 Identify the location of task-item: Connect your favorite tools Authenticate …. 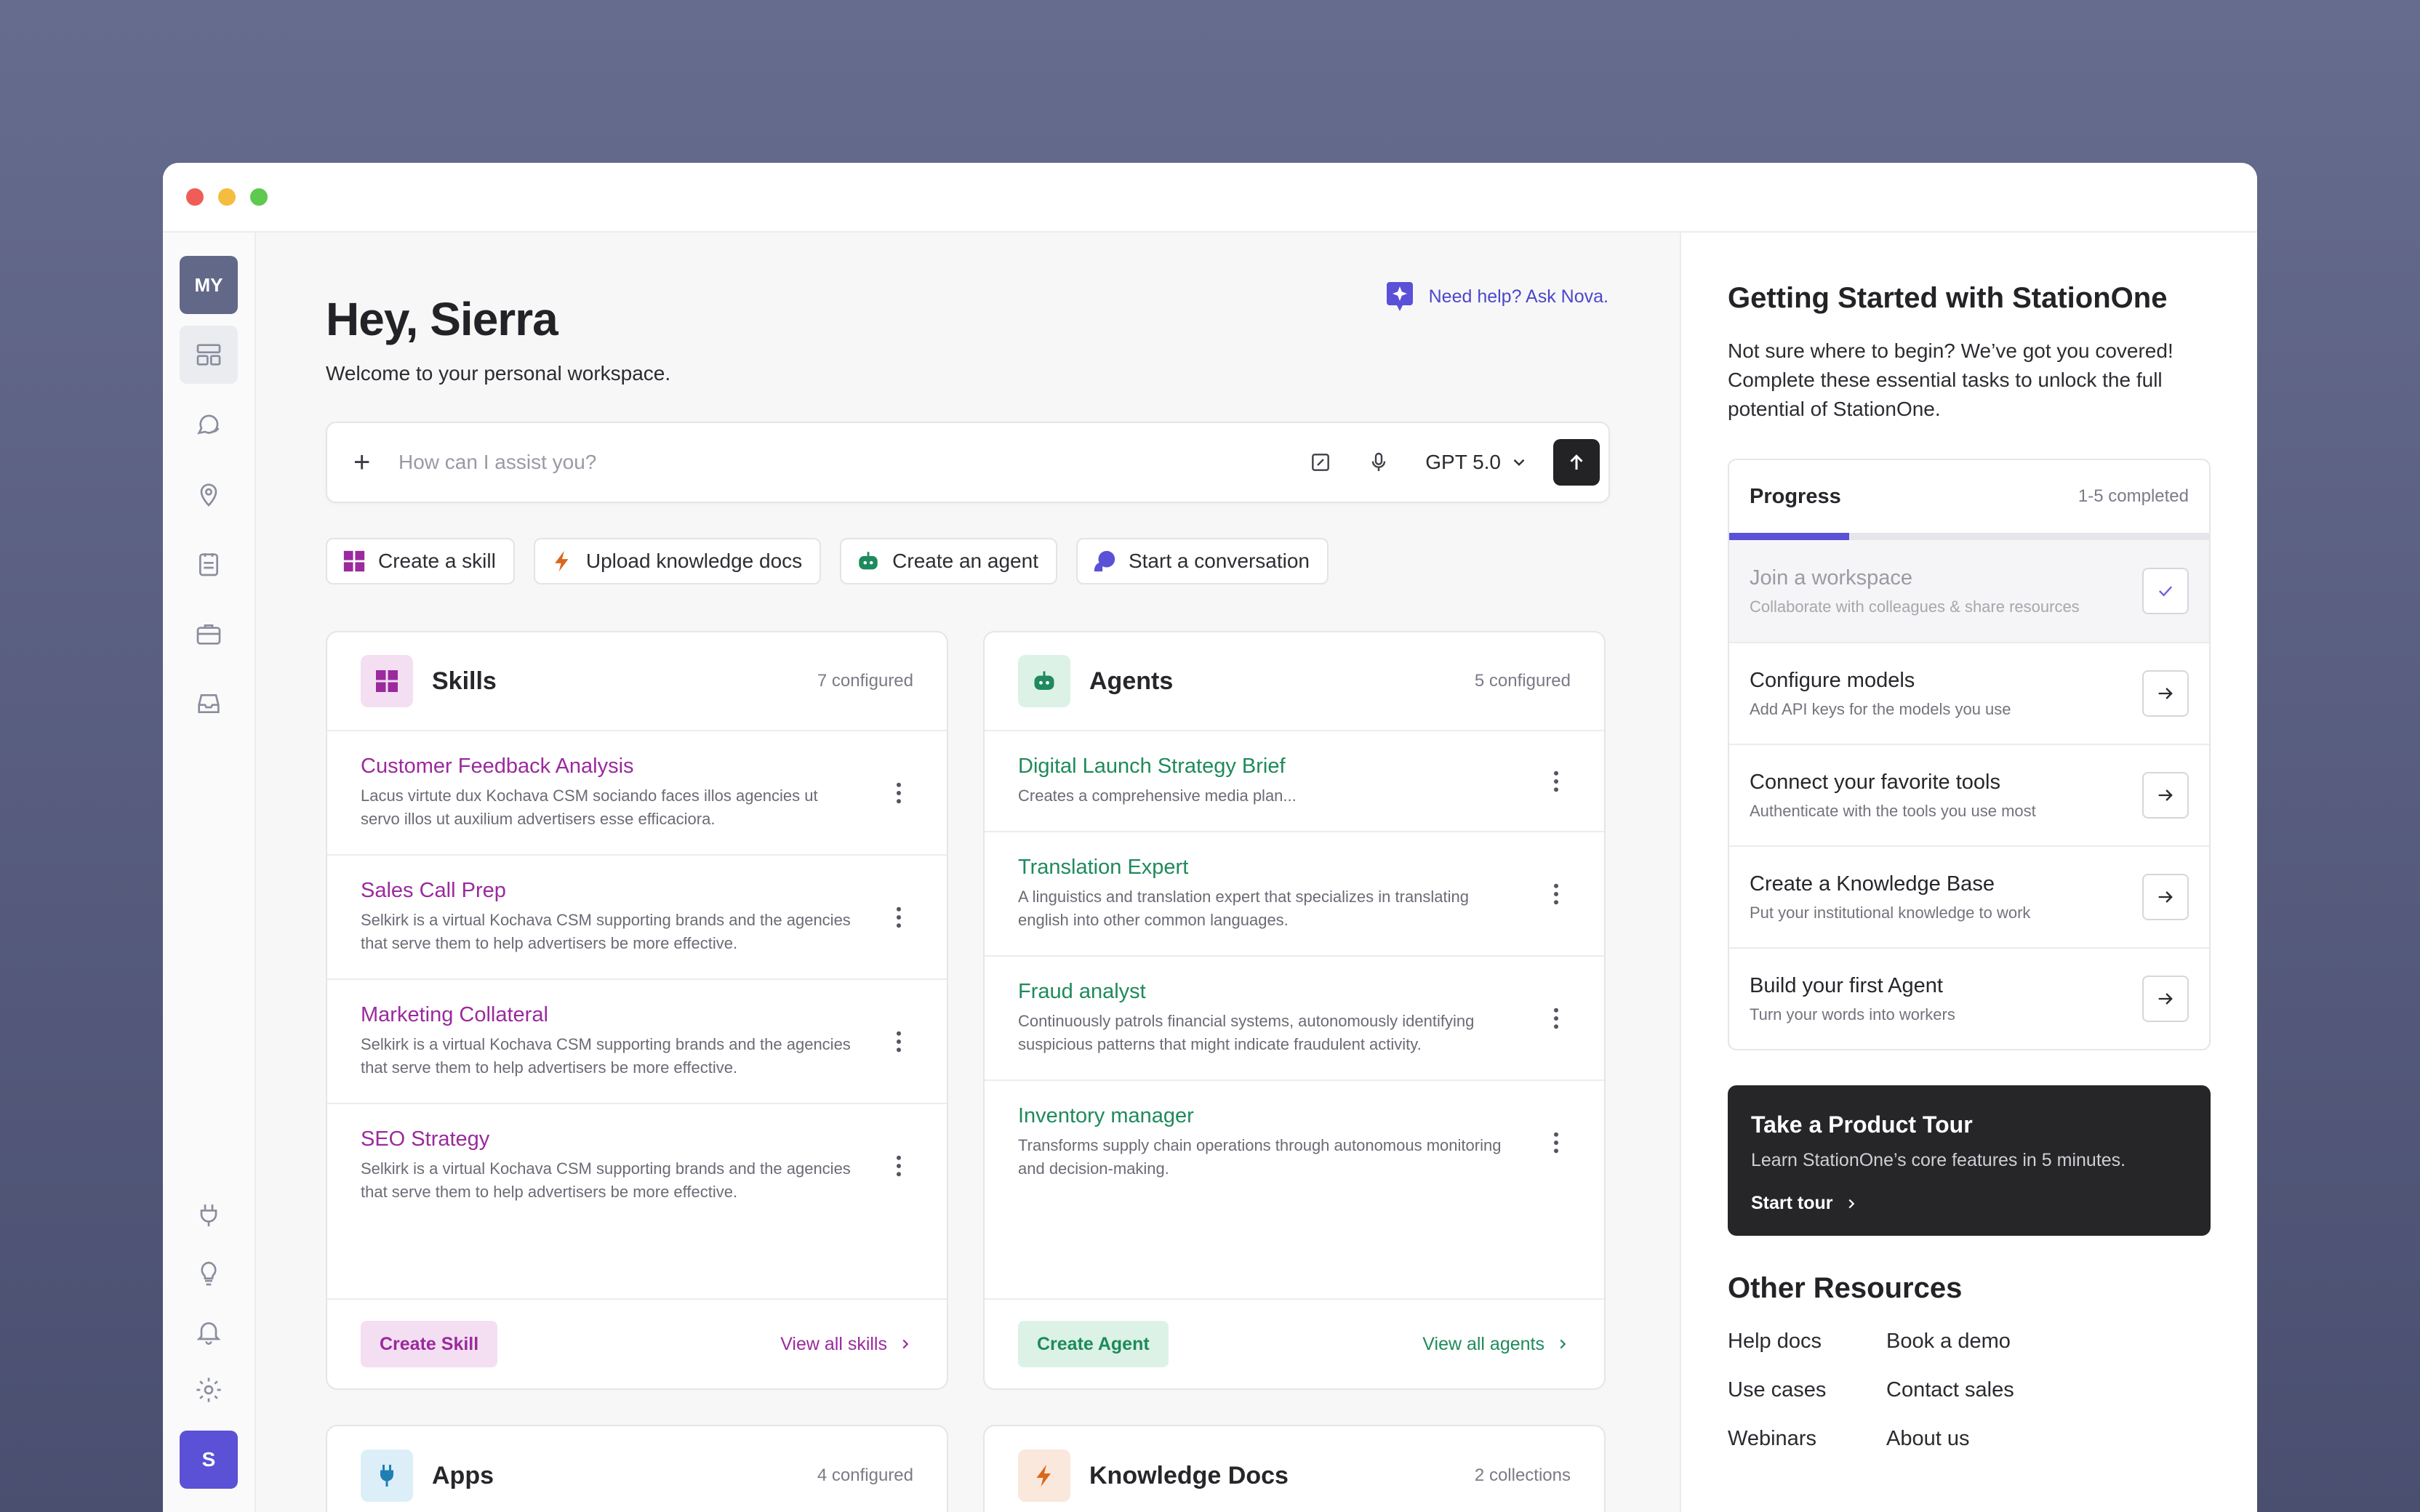
(1969, 794).